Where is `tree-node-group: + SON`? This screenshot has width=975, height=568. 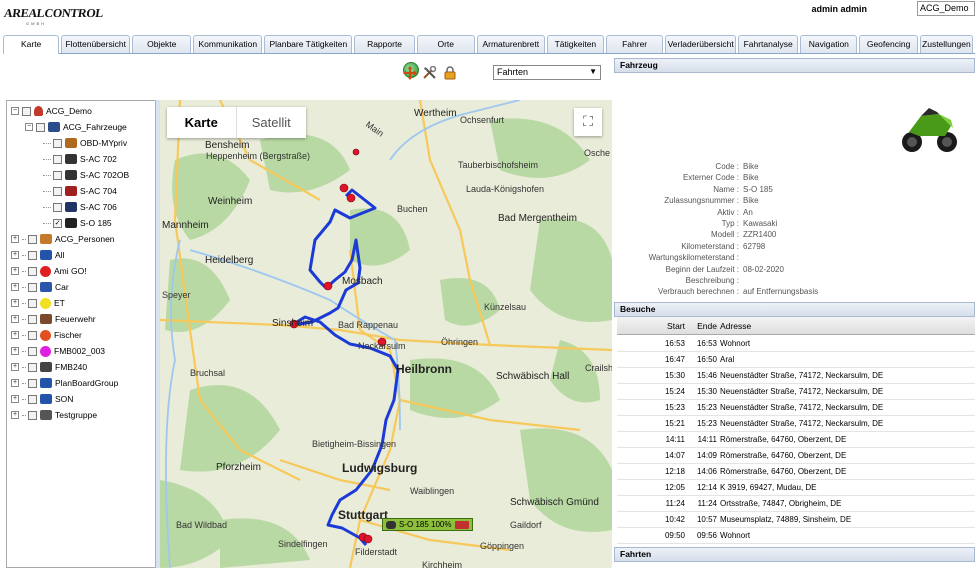
tree-node-group: + SON is located at coordinates (42, 399).